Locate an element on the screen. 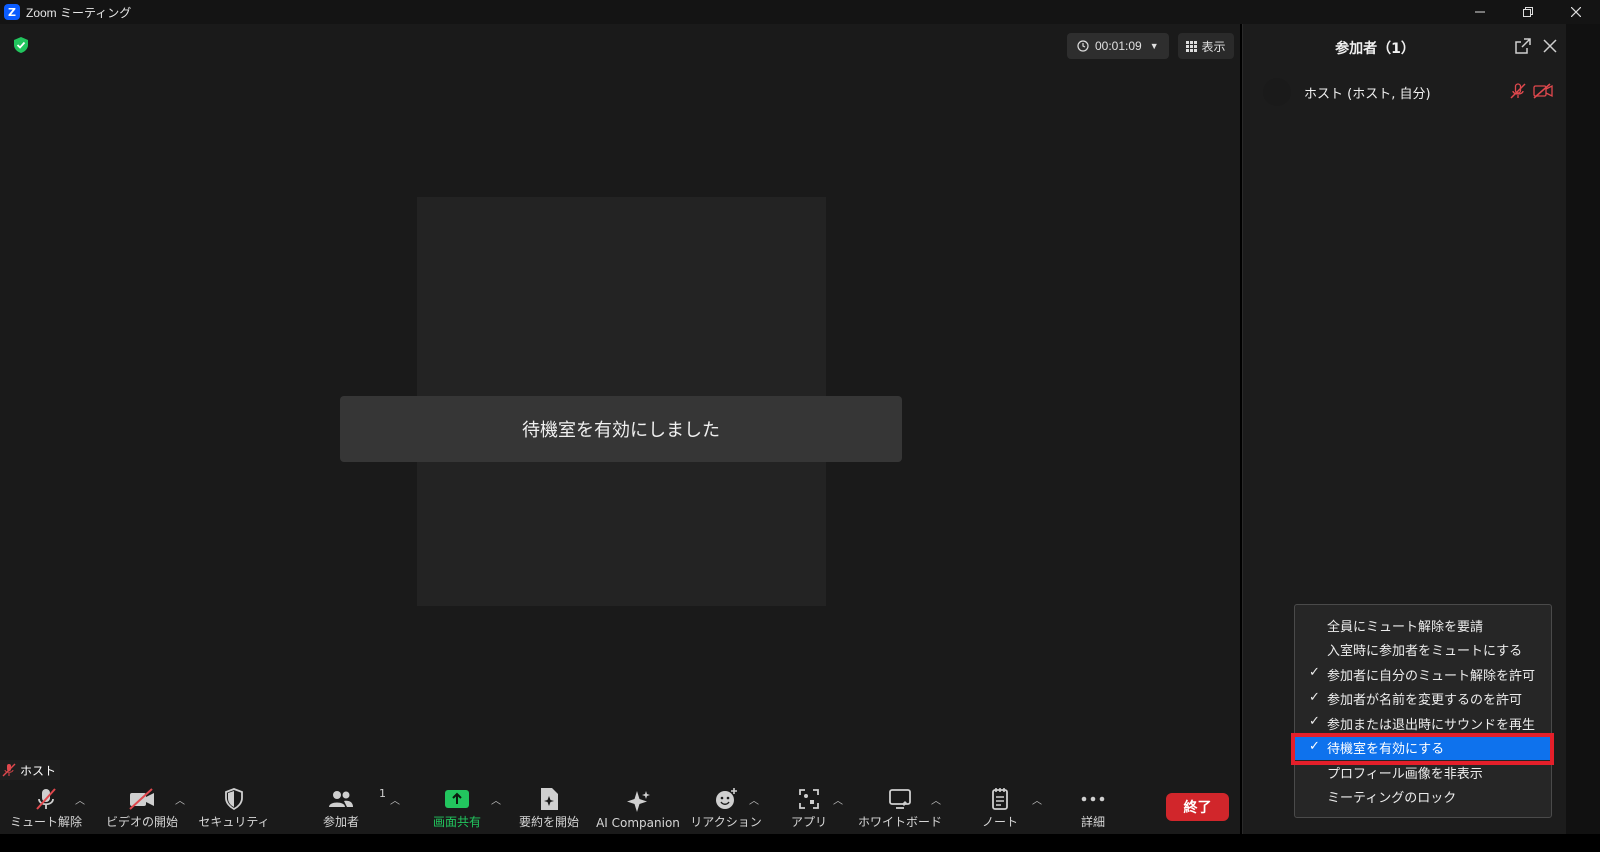 The width and height of the screenshot is (1600, 852). notes-button: ノート is located at coordinates (1000, 808).